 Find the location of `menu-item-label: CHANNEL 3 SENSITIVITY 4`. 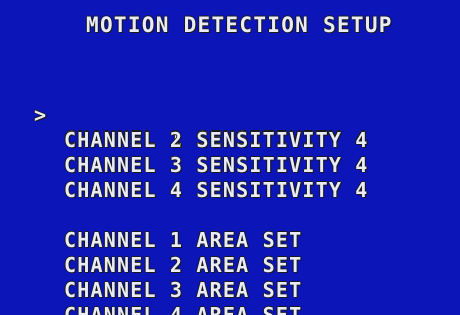

menu-item-label: CHANNEL 3 SENSITIVITY 4 is located at coordinates (216, 165).